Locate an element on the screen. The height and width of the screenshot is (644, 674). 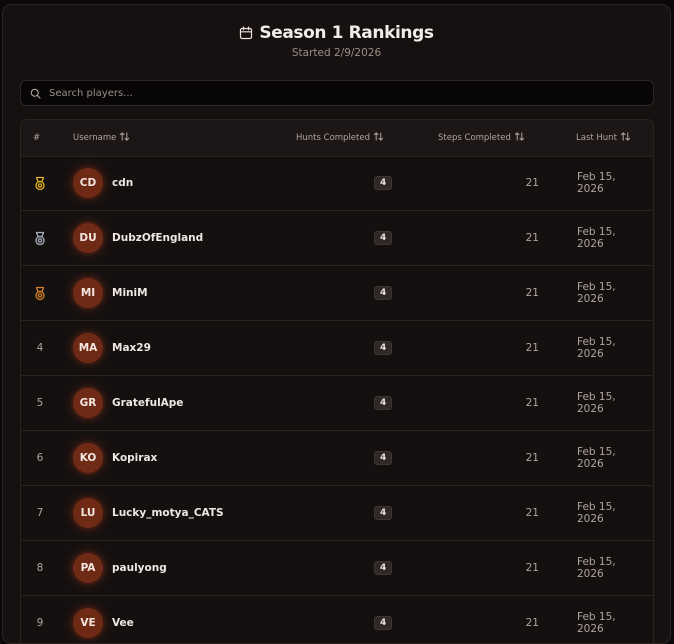
username: paulyong is located at coordinates (139, 568).